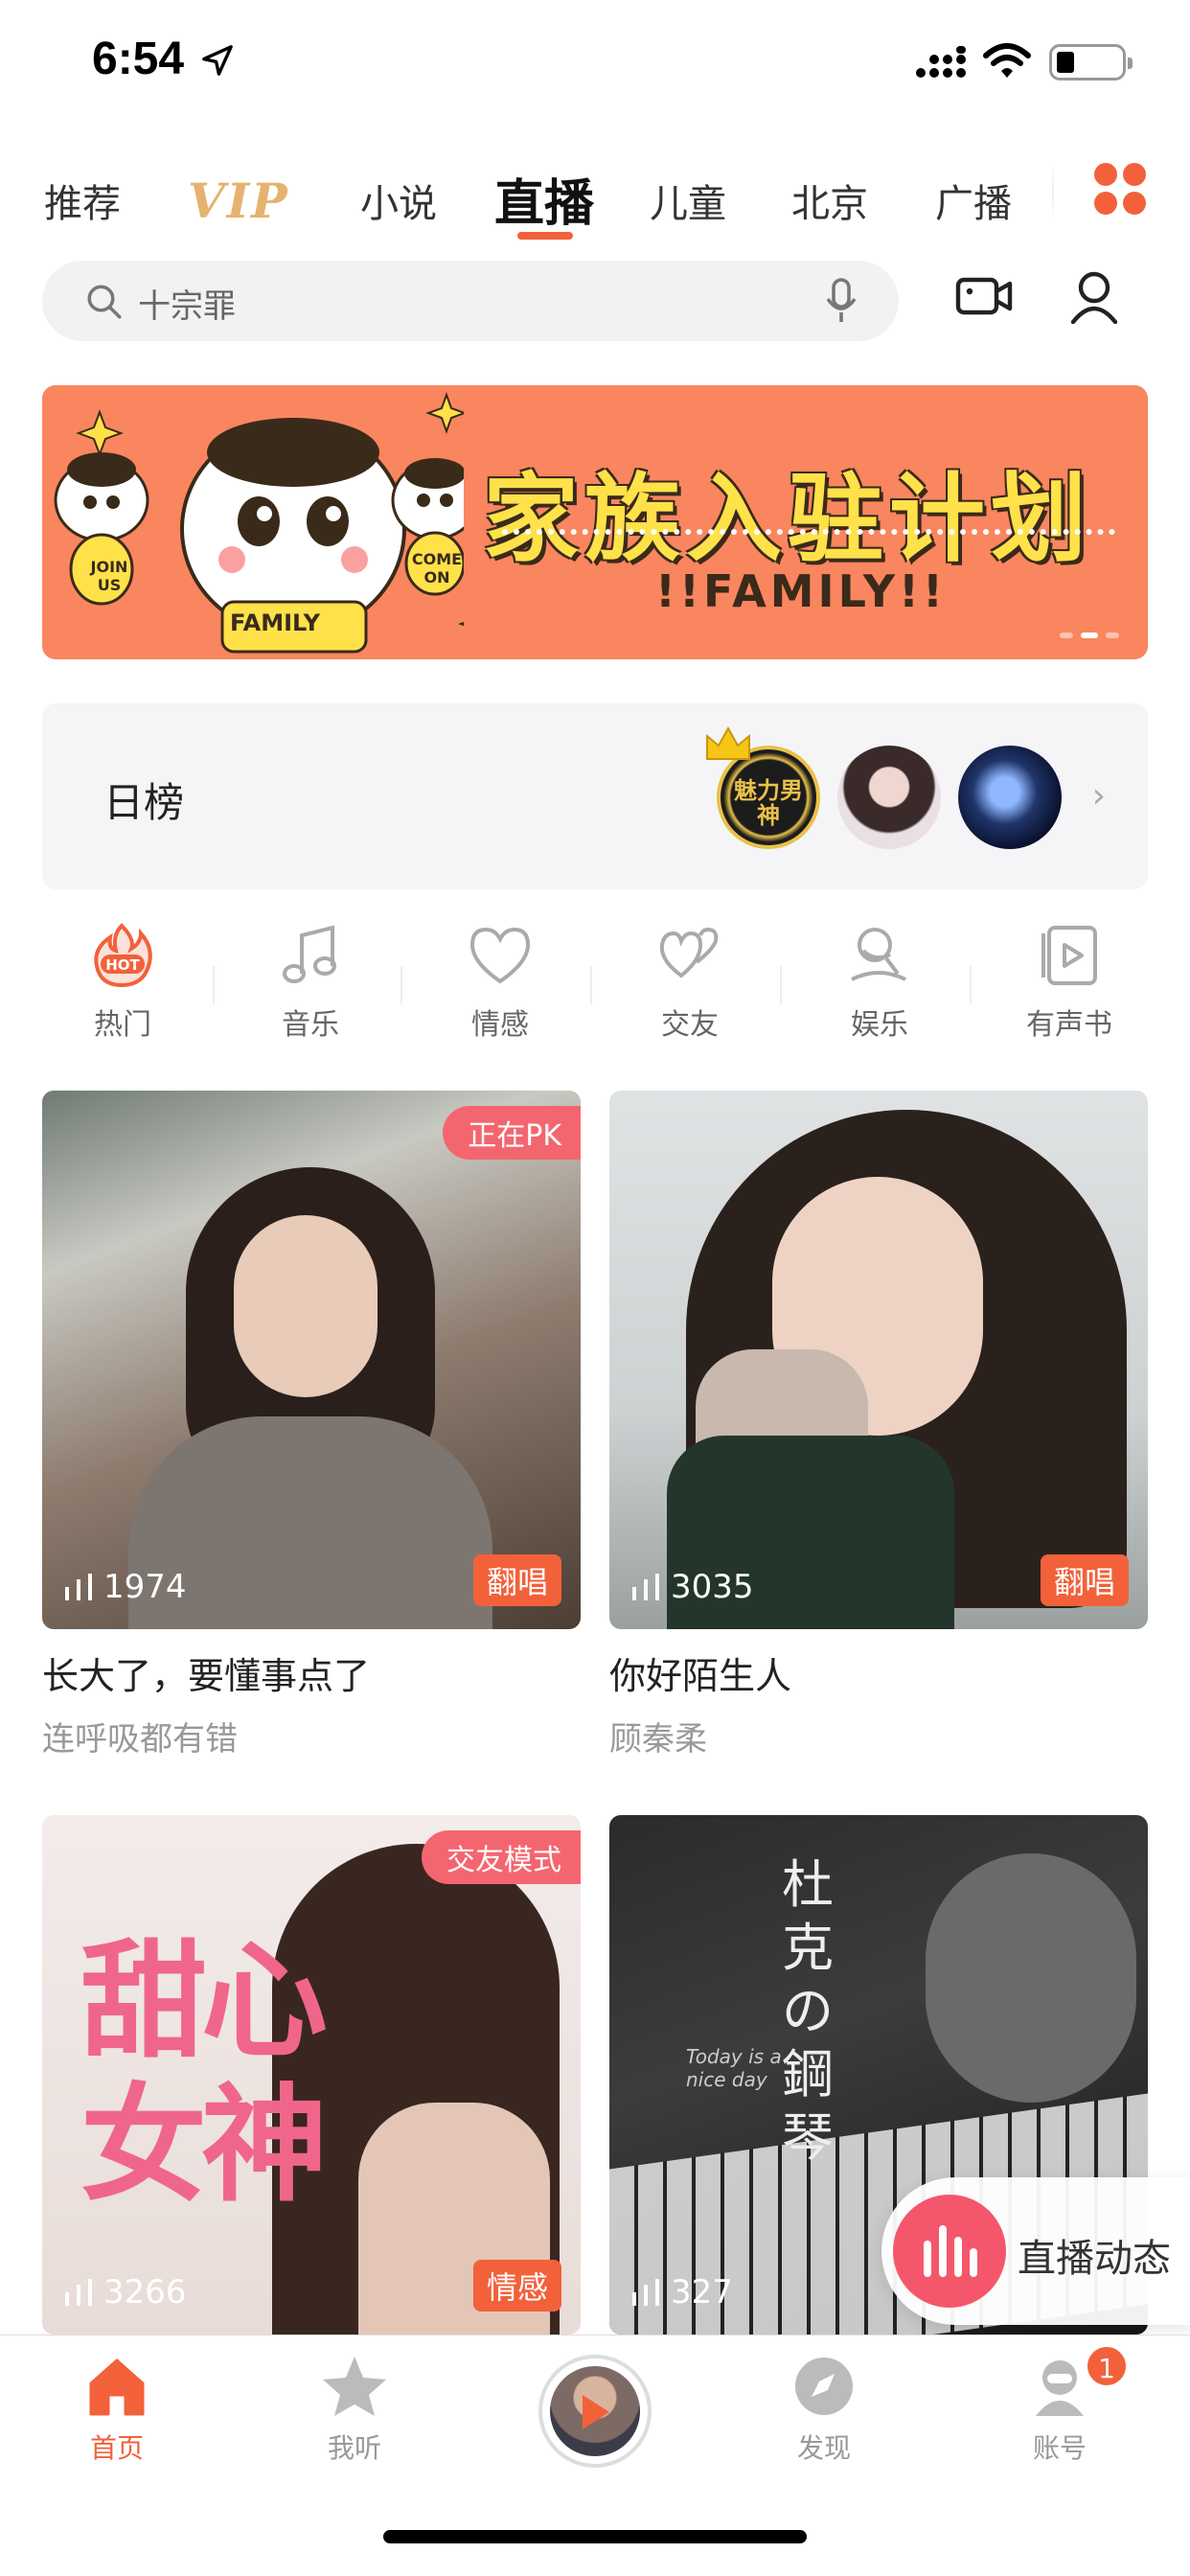 The image size is (1190, 2576). Describe the element at coordinates (1060, 2388) in the screenshot. I see `account-icon` at that location.